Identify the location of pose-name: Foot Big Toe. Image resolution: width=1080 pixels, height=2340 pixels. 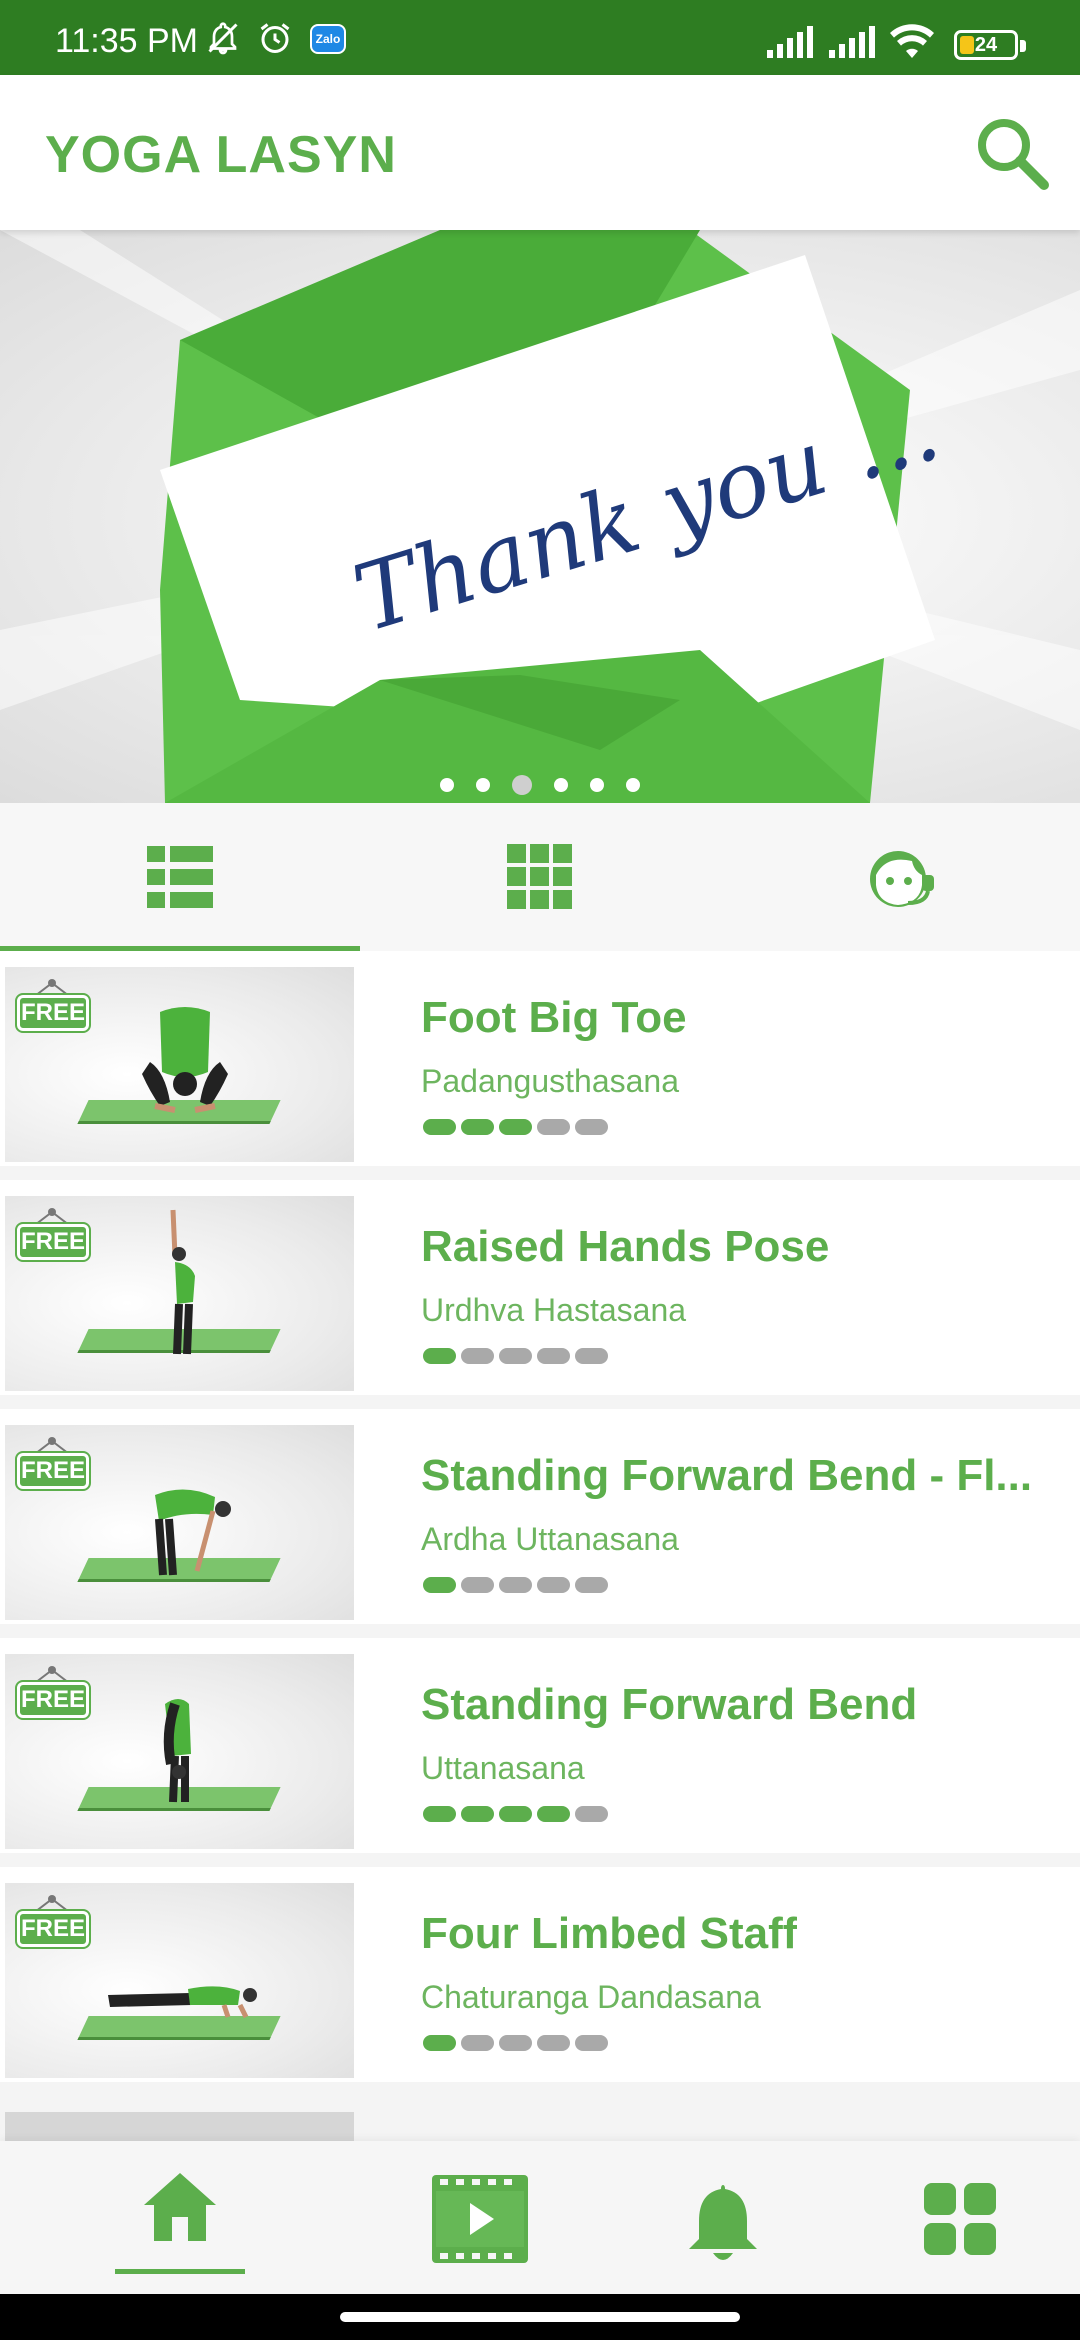
(554, 1017).